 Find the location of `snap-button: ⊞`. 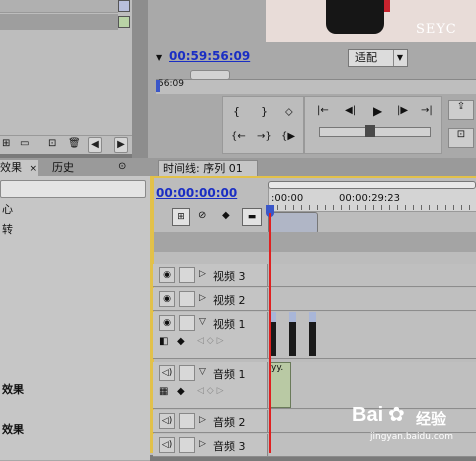

snap-button: ⊞ is located at coordinates (181, 217).